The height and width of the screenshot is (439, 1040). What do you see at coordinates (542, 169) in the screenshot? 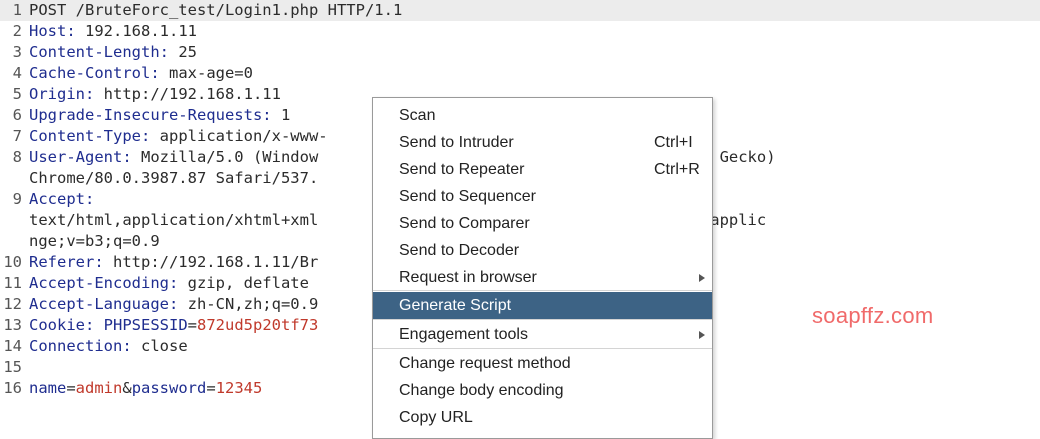
I see `menu-item-send-to-repeater: Send to Repeater Ctrl+R` at bounding box center [542, 169].